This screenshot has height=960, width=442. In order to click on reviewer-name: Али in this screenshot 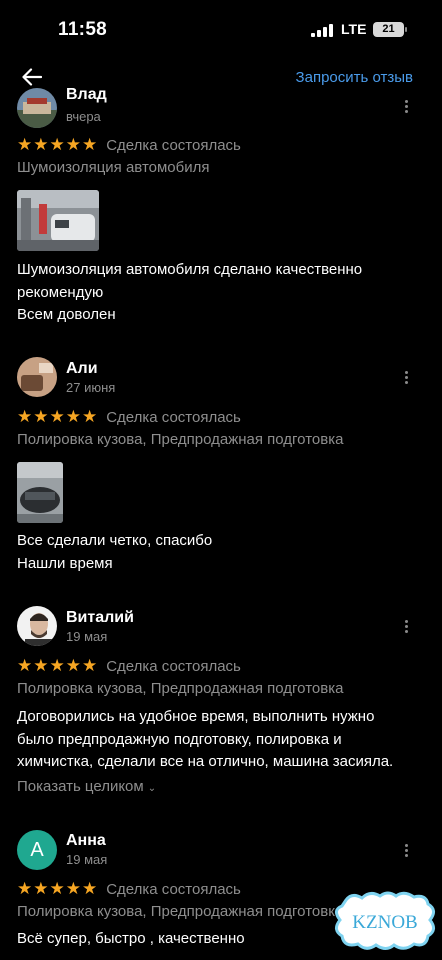, I will do `click(82, 368)`.